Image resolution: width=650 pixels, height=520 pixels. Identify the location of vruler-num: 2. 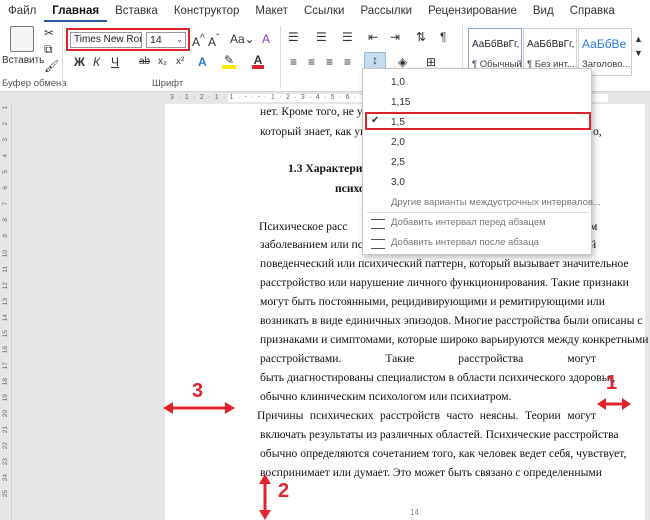
(5, 124).